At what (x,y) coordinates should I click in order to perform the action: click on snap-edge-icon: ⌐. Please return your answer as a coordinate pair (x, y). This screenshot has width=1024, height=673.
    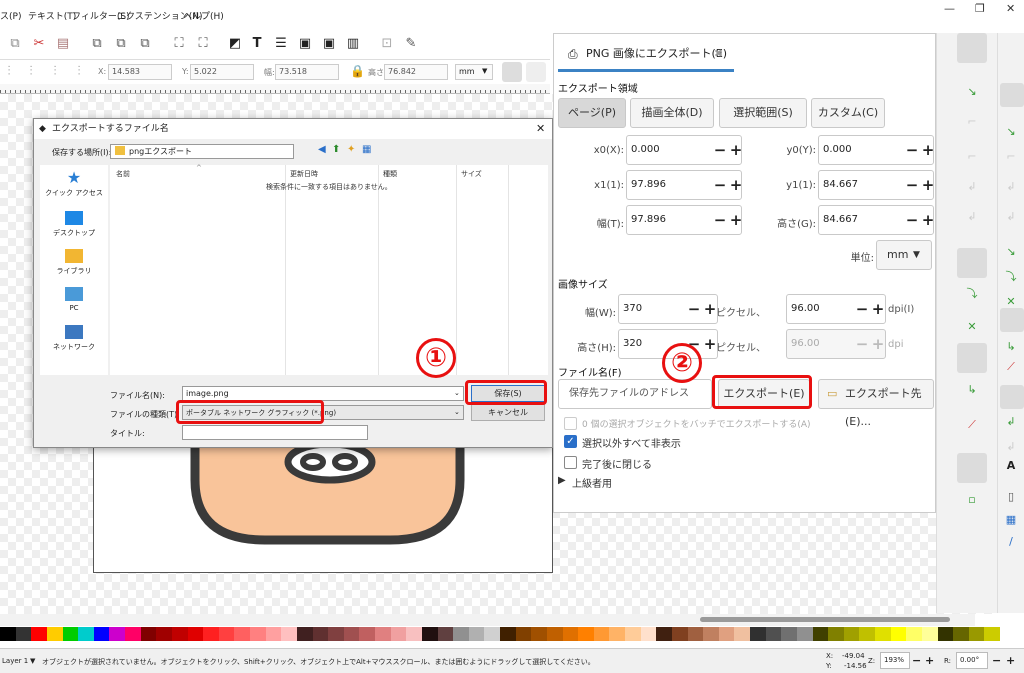
    Looking at the image, I should click on (972, 122).